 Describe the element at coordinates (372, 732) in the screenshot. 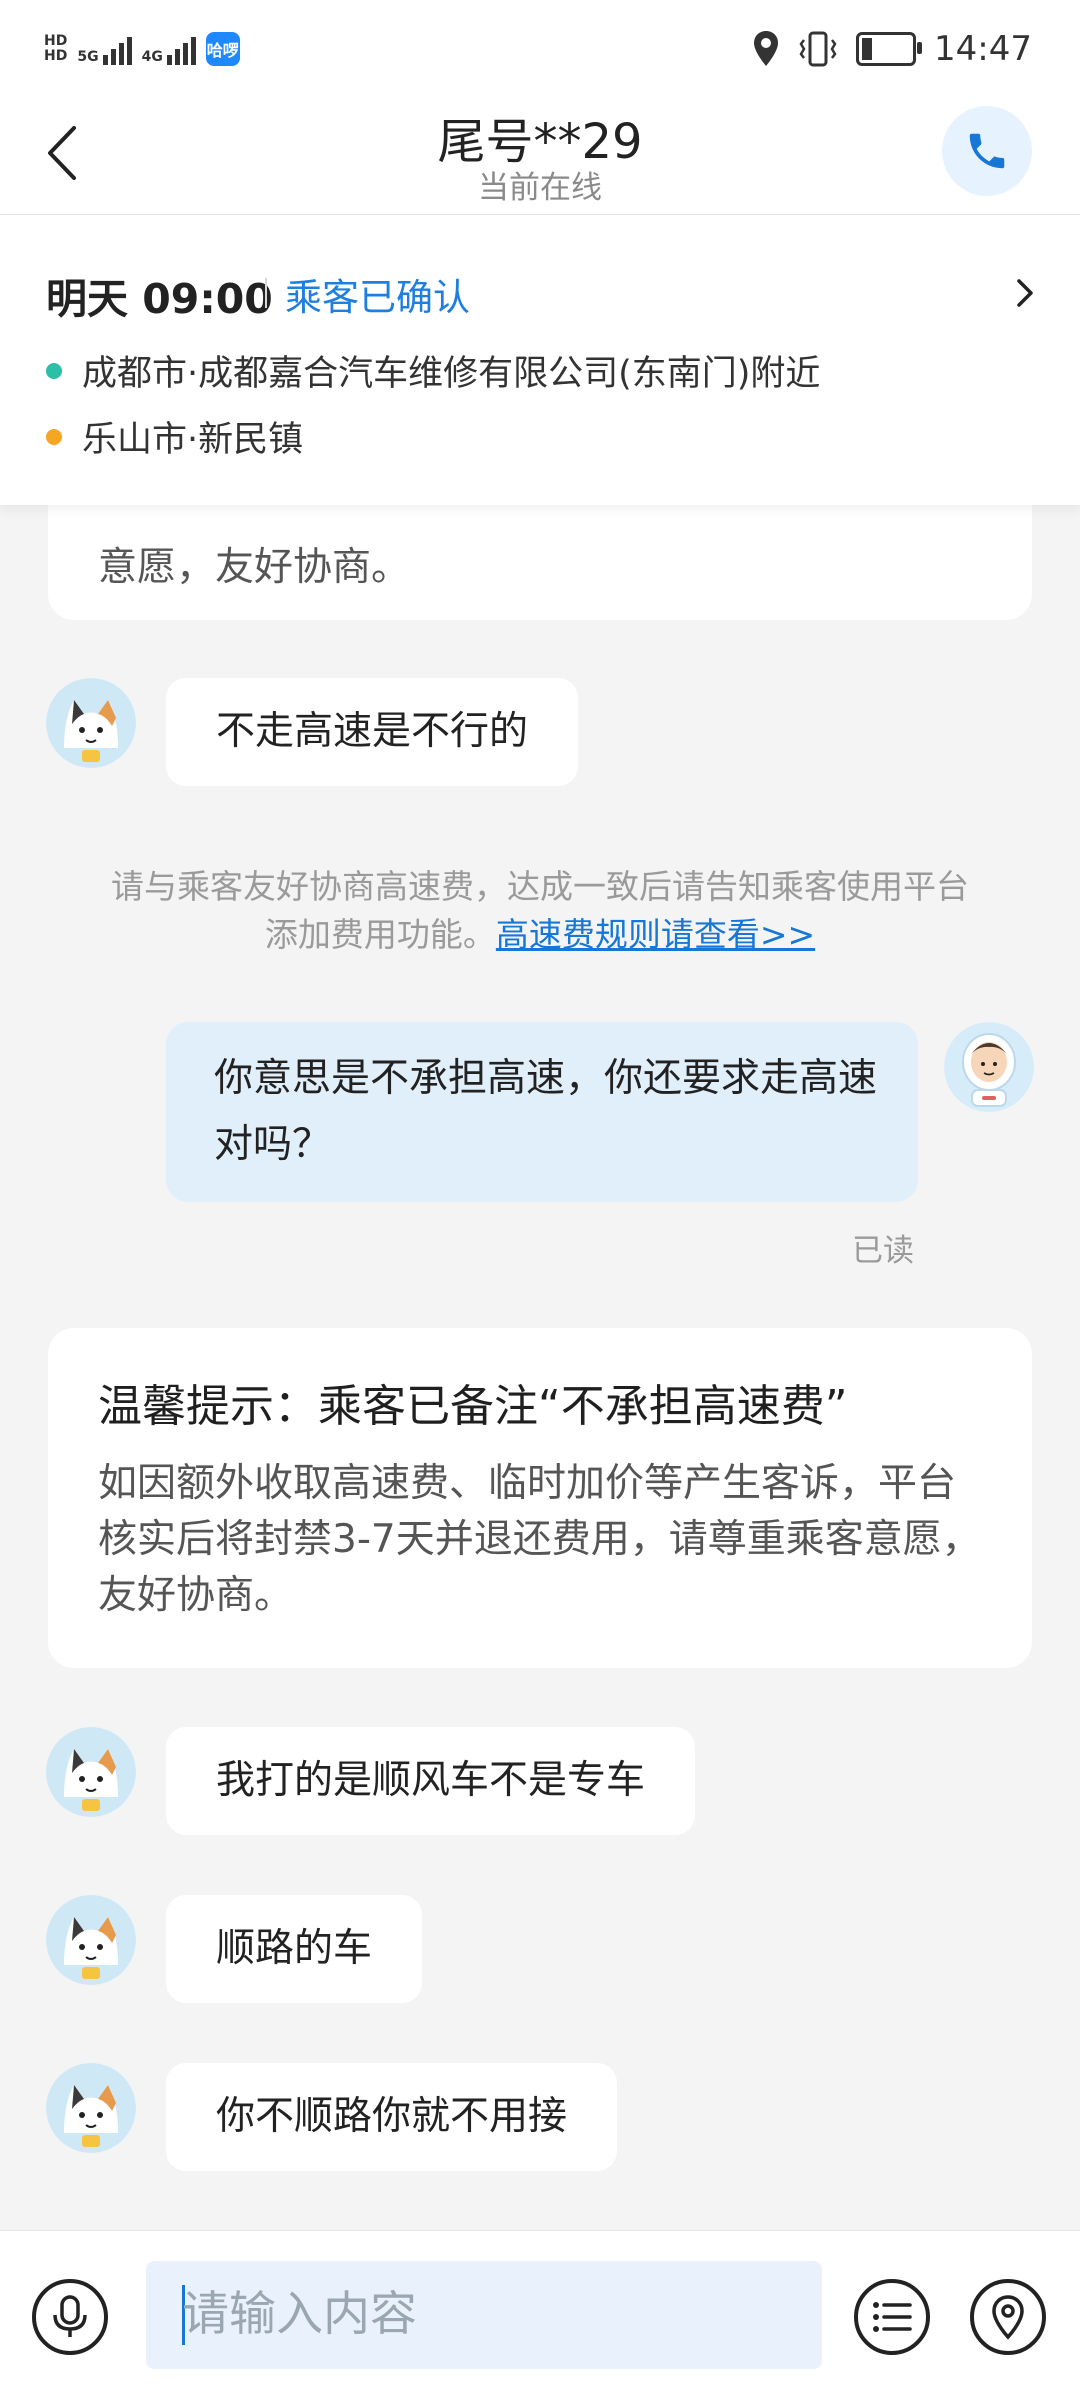

I see `passenger-message: 不走高速是不行的` at that location.